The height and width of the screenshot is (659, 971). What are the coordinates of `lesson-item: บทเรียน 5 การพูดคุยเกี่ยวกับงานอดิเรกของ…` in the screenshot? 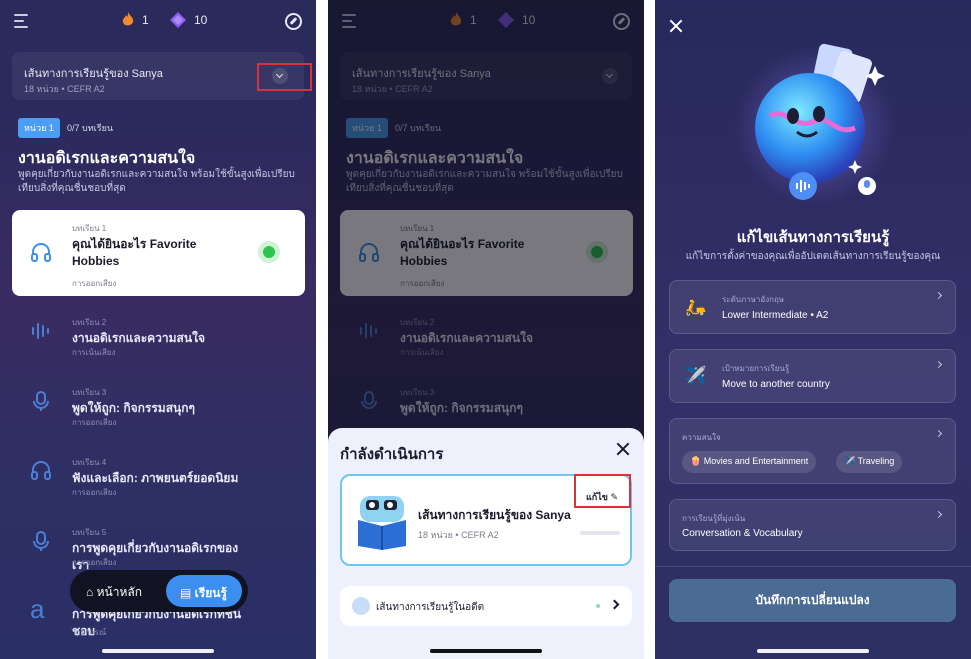 It's located at (158, 544).